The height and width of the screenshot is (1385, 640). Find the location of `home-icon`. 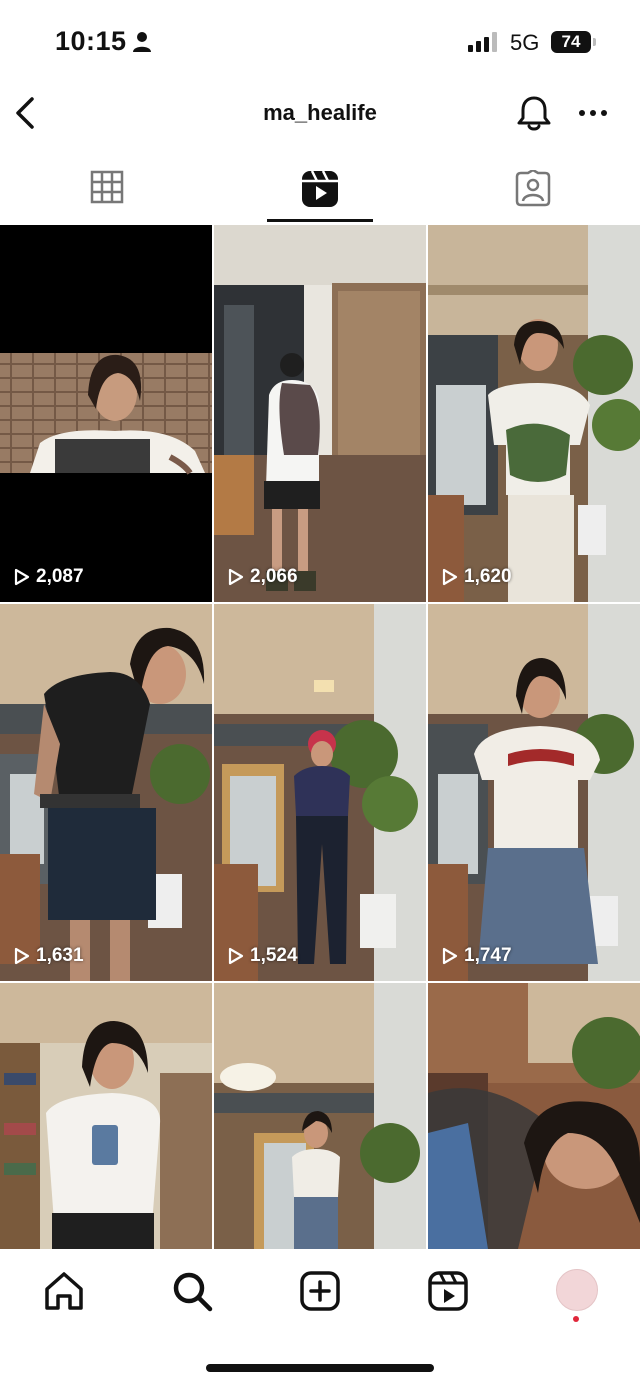

home-icon is located at coordinates (64, 1291).